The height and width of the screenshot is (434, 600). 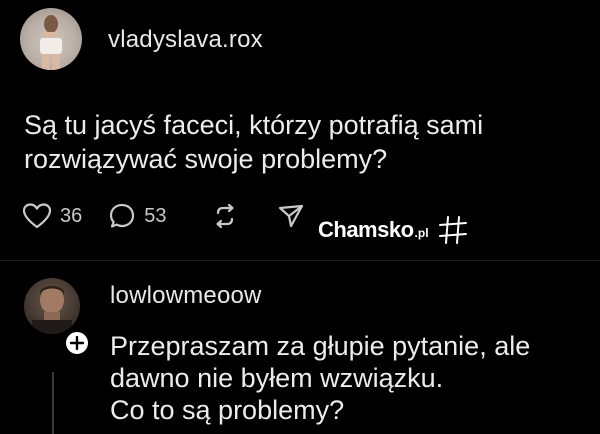 I want to click on comment-button: 53, so click(x=137, y=216).